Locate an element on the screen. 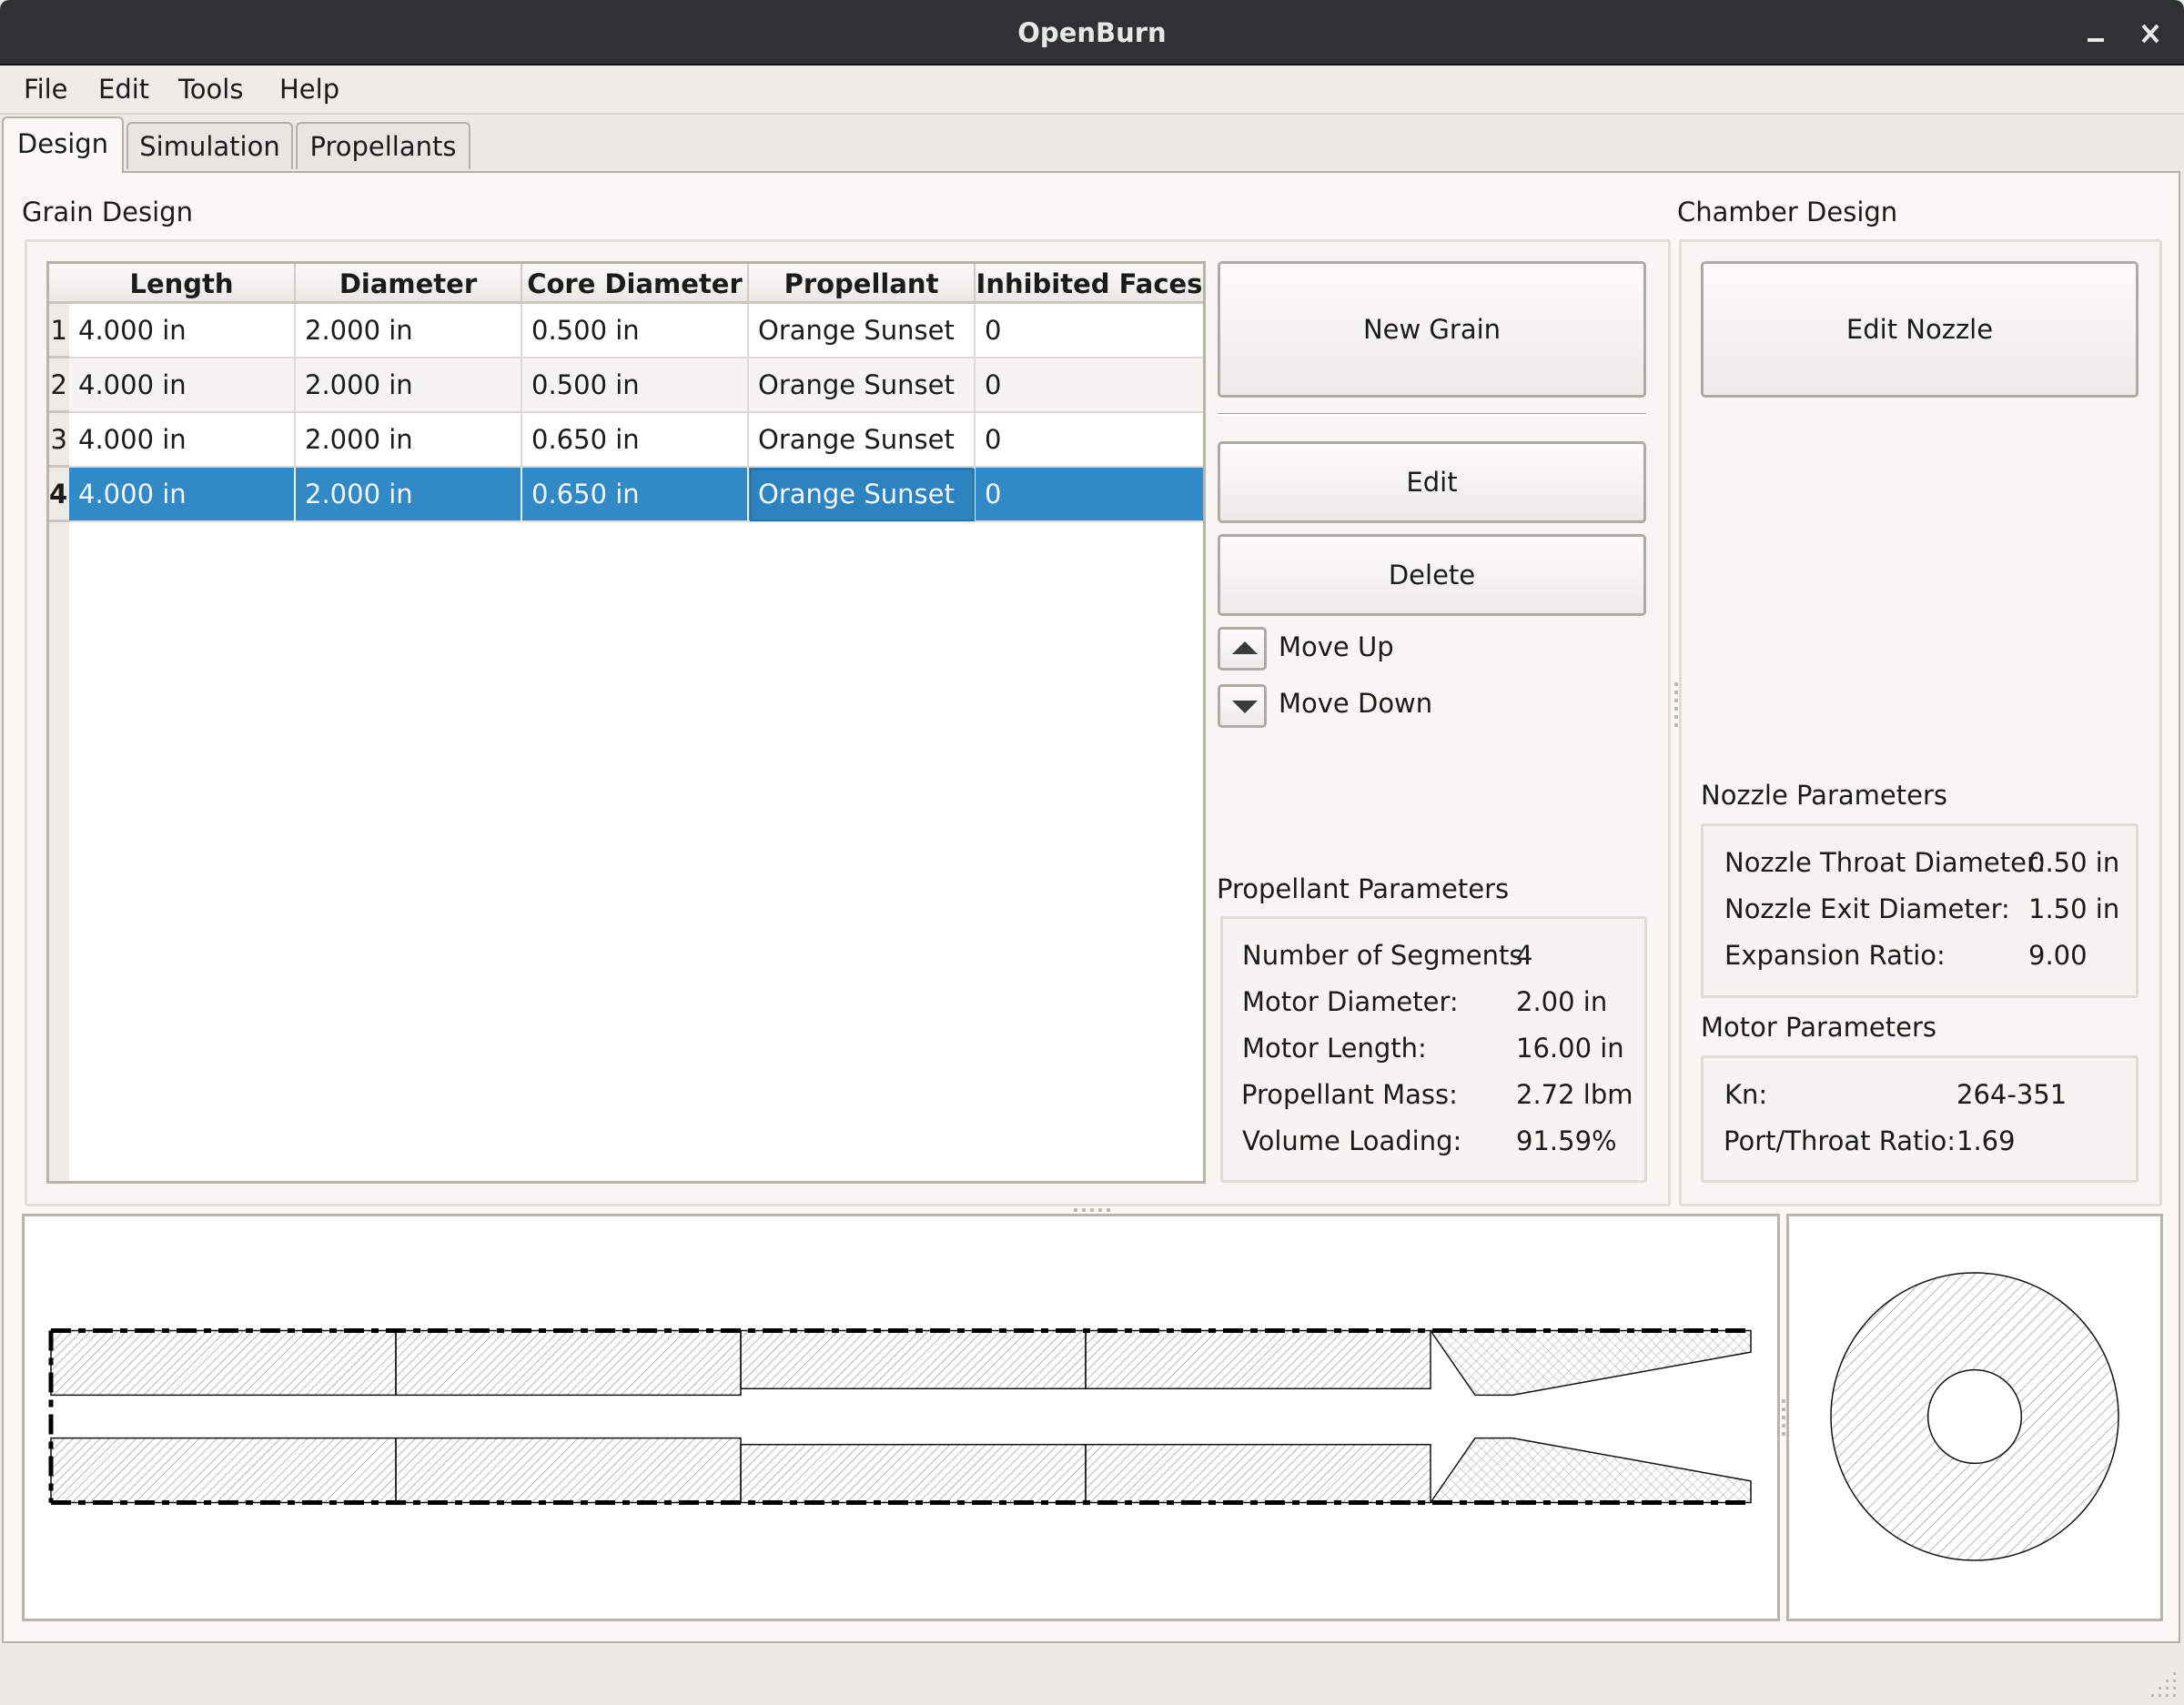 This screenshot has height=1705, width=2184. grain-3-upper is located at coordinates (914, 1359).